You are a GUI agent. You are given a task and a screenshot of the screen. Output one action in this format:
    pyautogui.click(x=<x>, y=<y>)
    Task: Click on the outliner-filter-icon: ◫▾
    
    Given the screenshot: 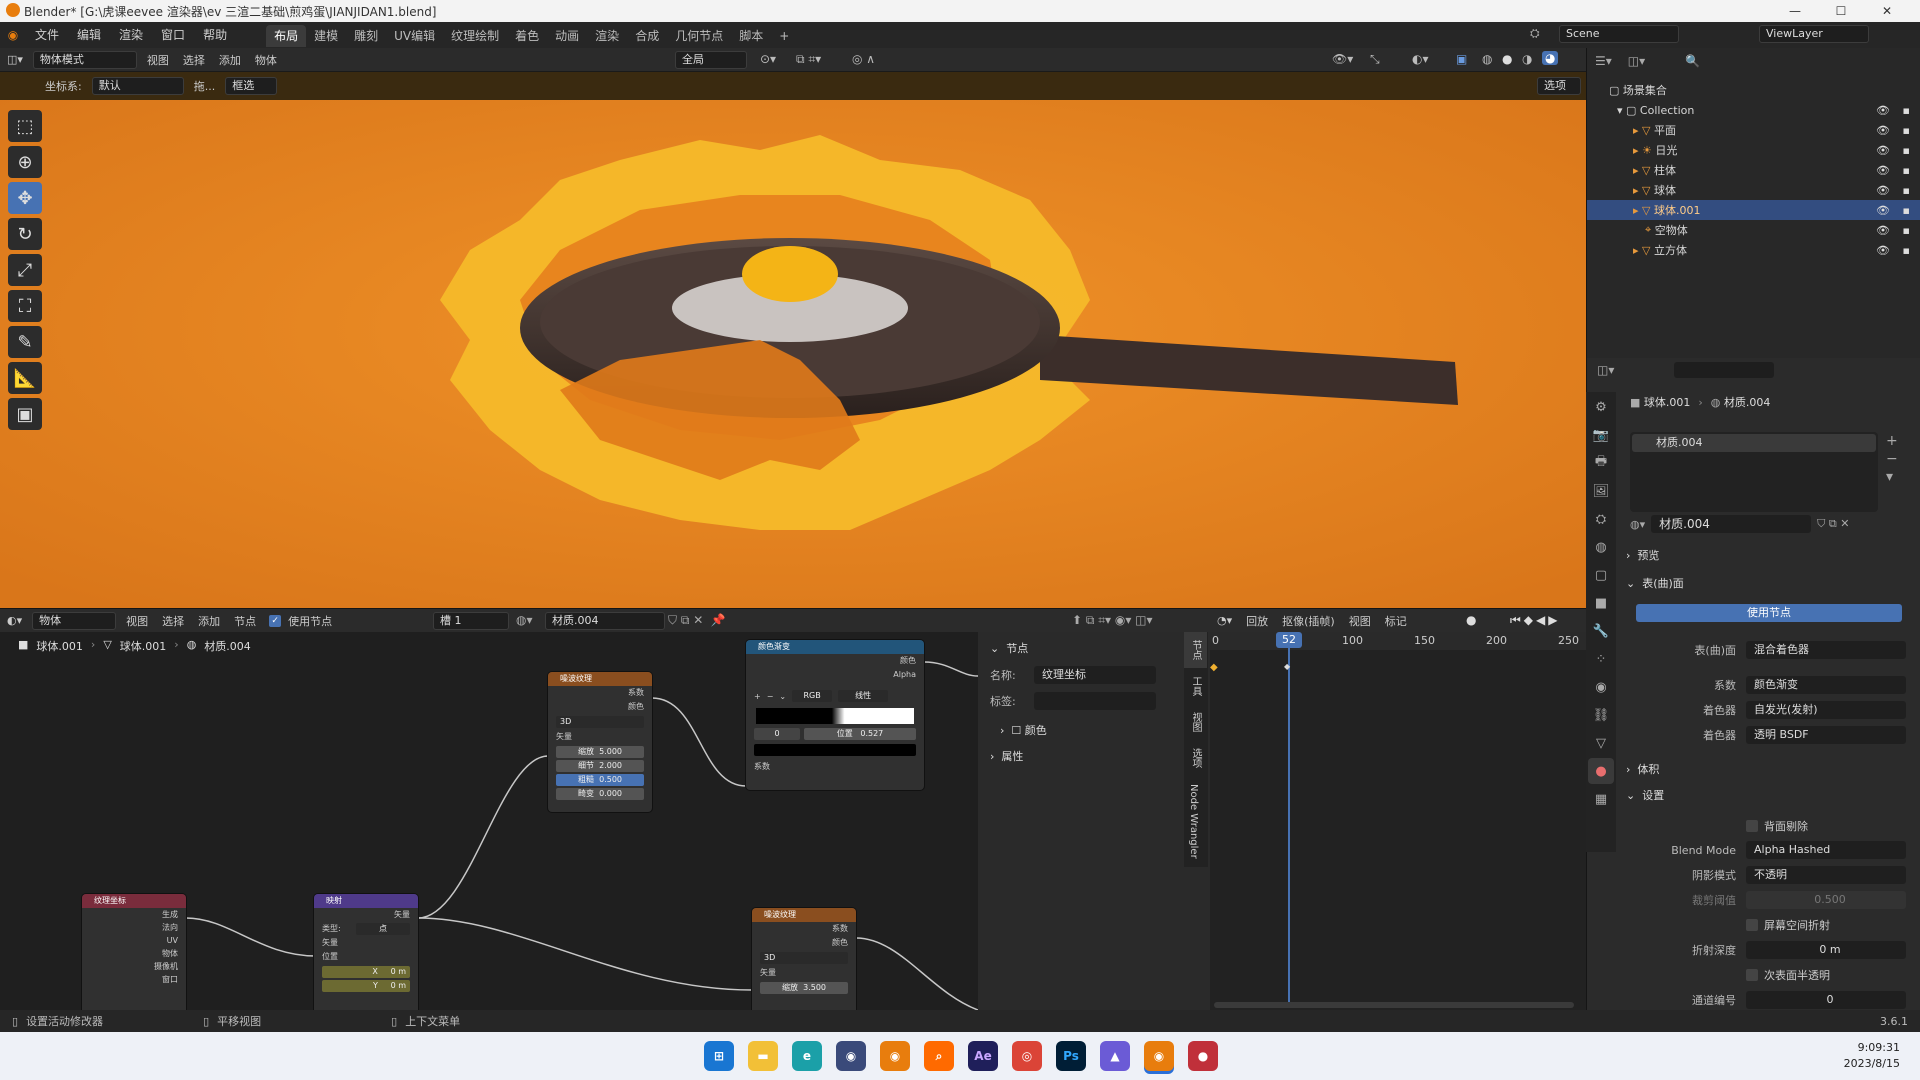 What is the action you would take?
    pyautogui.click(x=1636, y=61)
    